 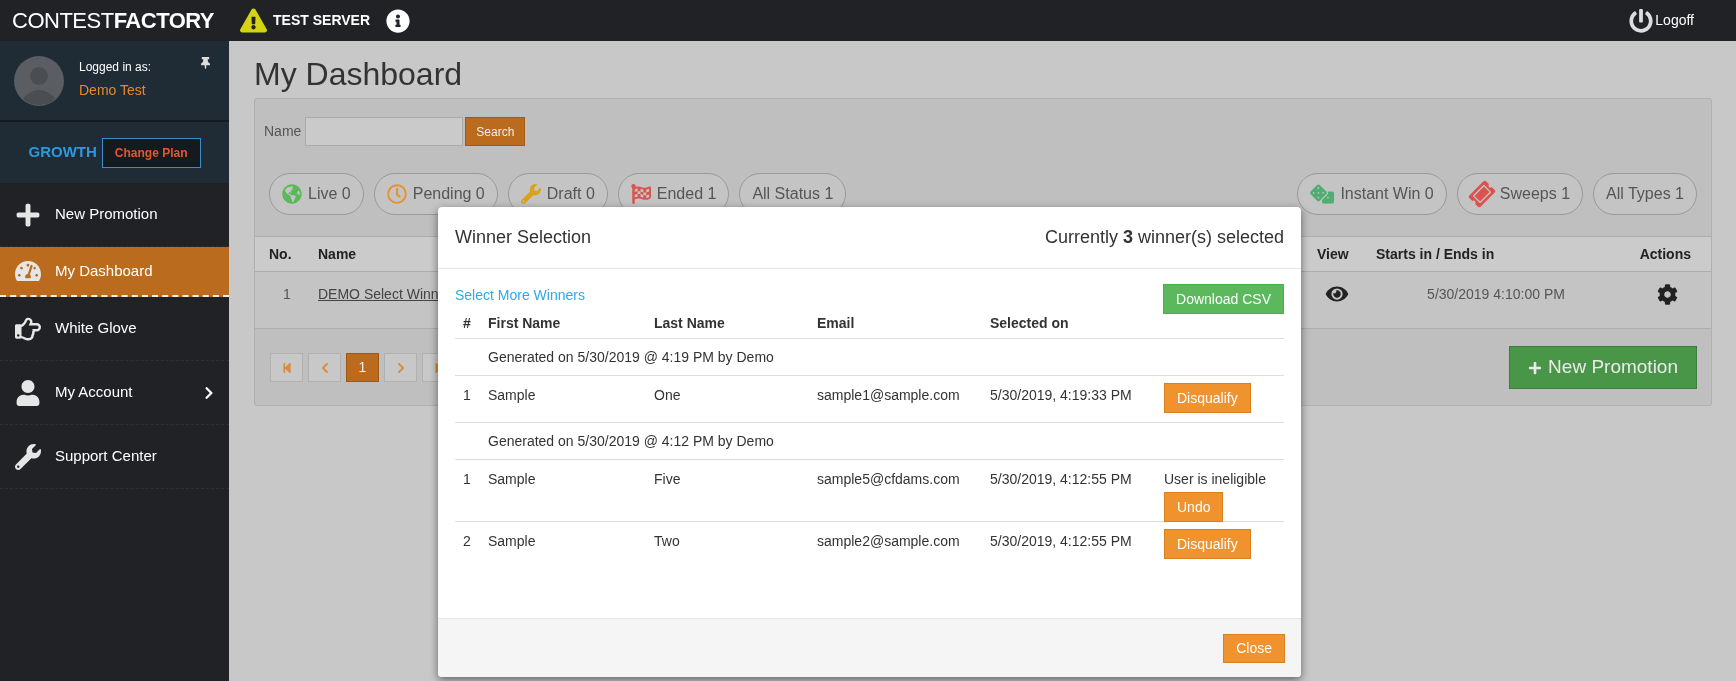 I want to click on filter-chip: Instant Win 0, so click(x=1372, y=194).